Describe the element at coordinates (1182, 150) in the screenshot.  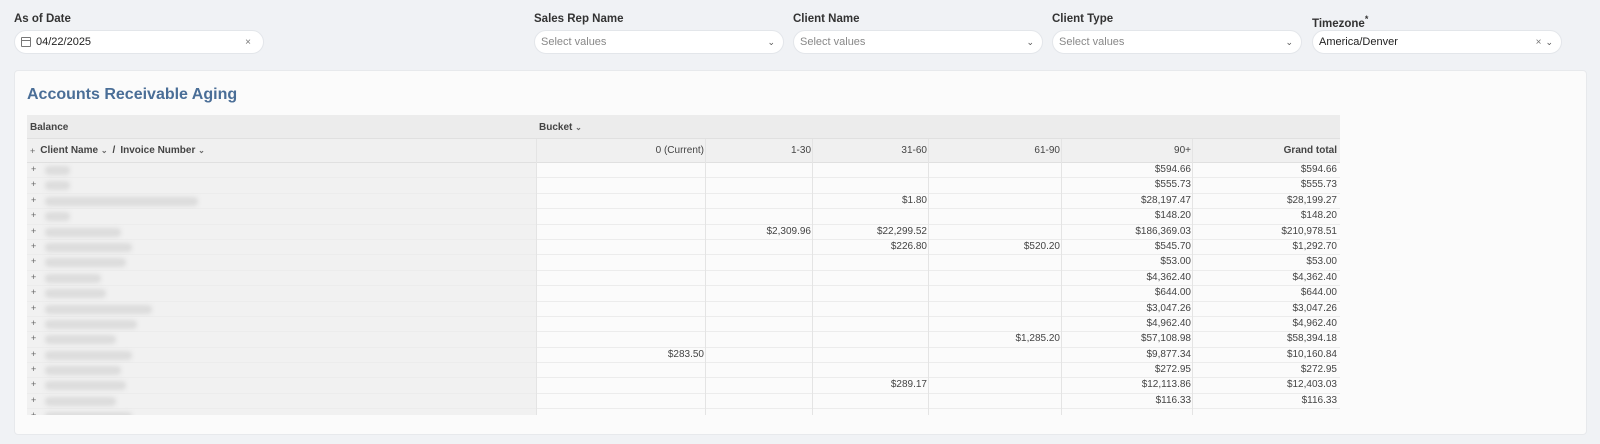
I see `column-header-90-: 90+` at that location.